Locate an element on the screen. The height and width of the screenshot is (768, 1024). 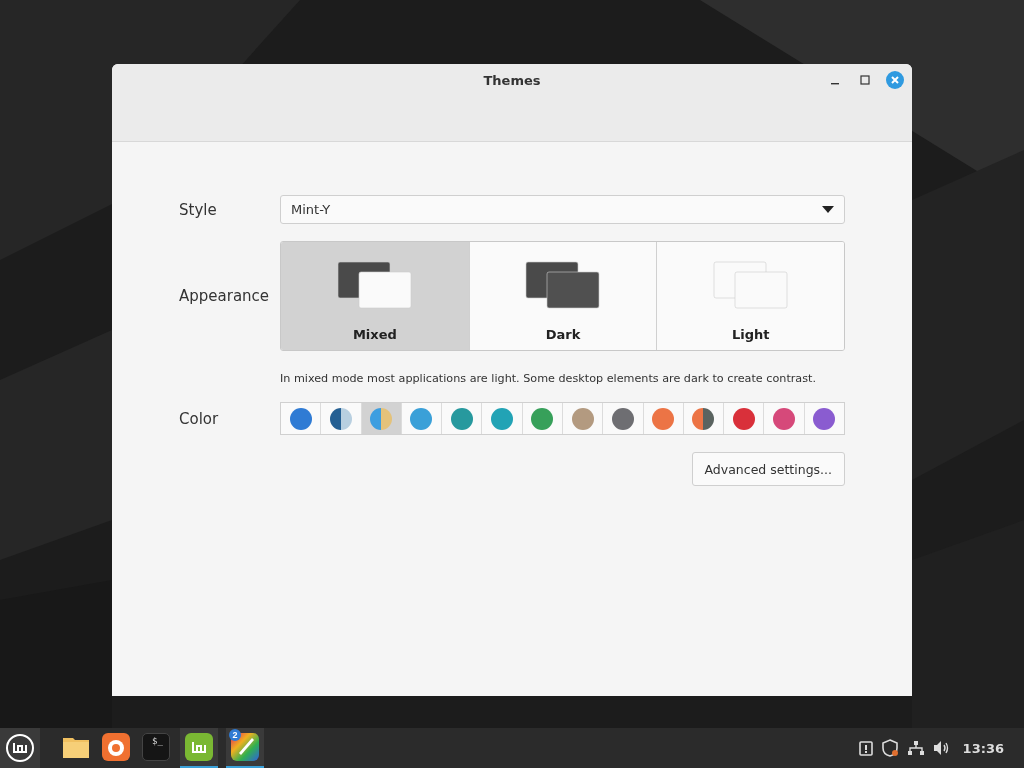
volume-icon is located at coordinates (941, 748).